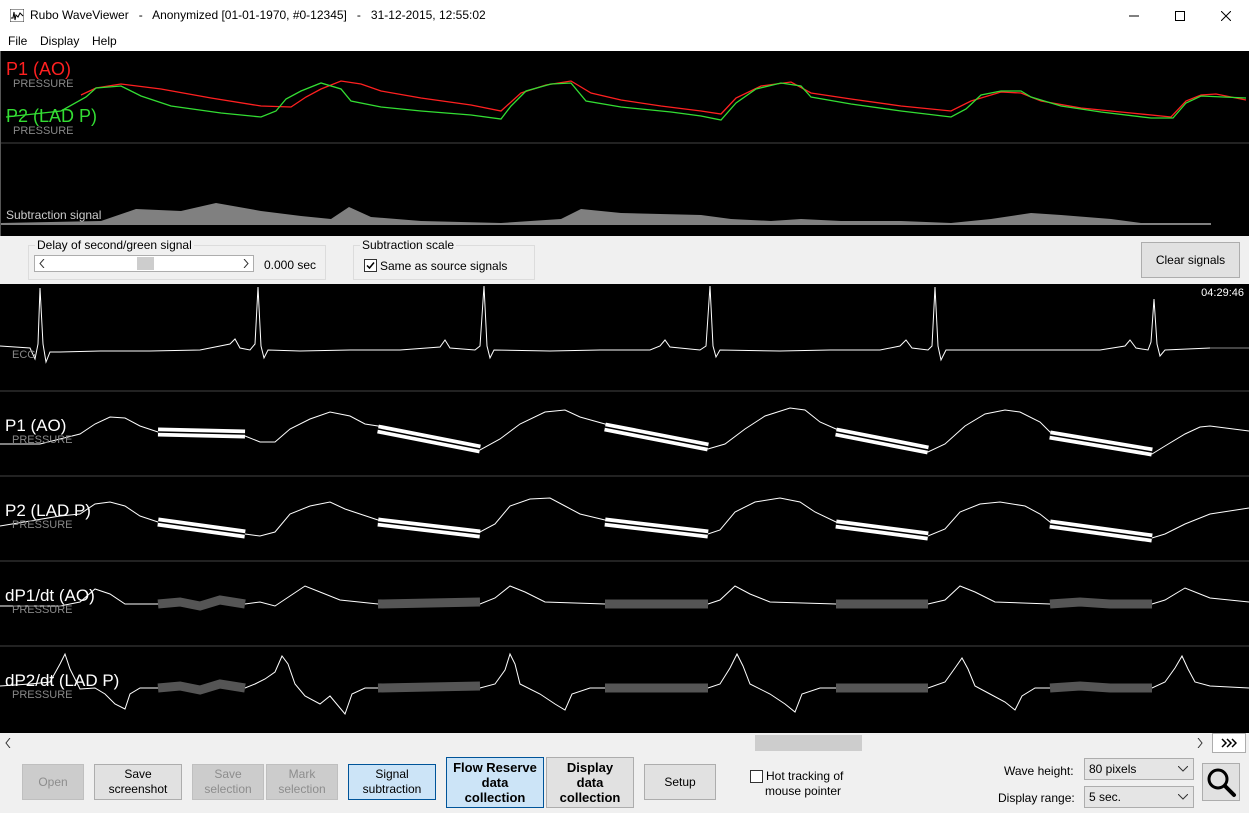 This screenshot has width=1249, height=813. Describe the element at coordinates (228, 774) in the screenshot. I see `save-selection-line1: Save` at that location.